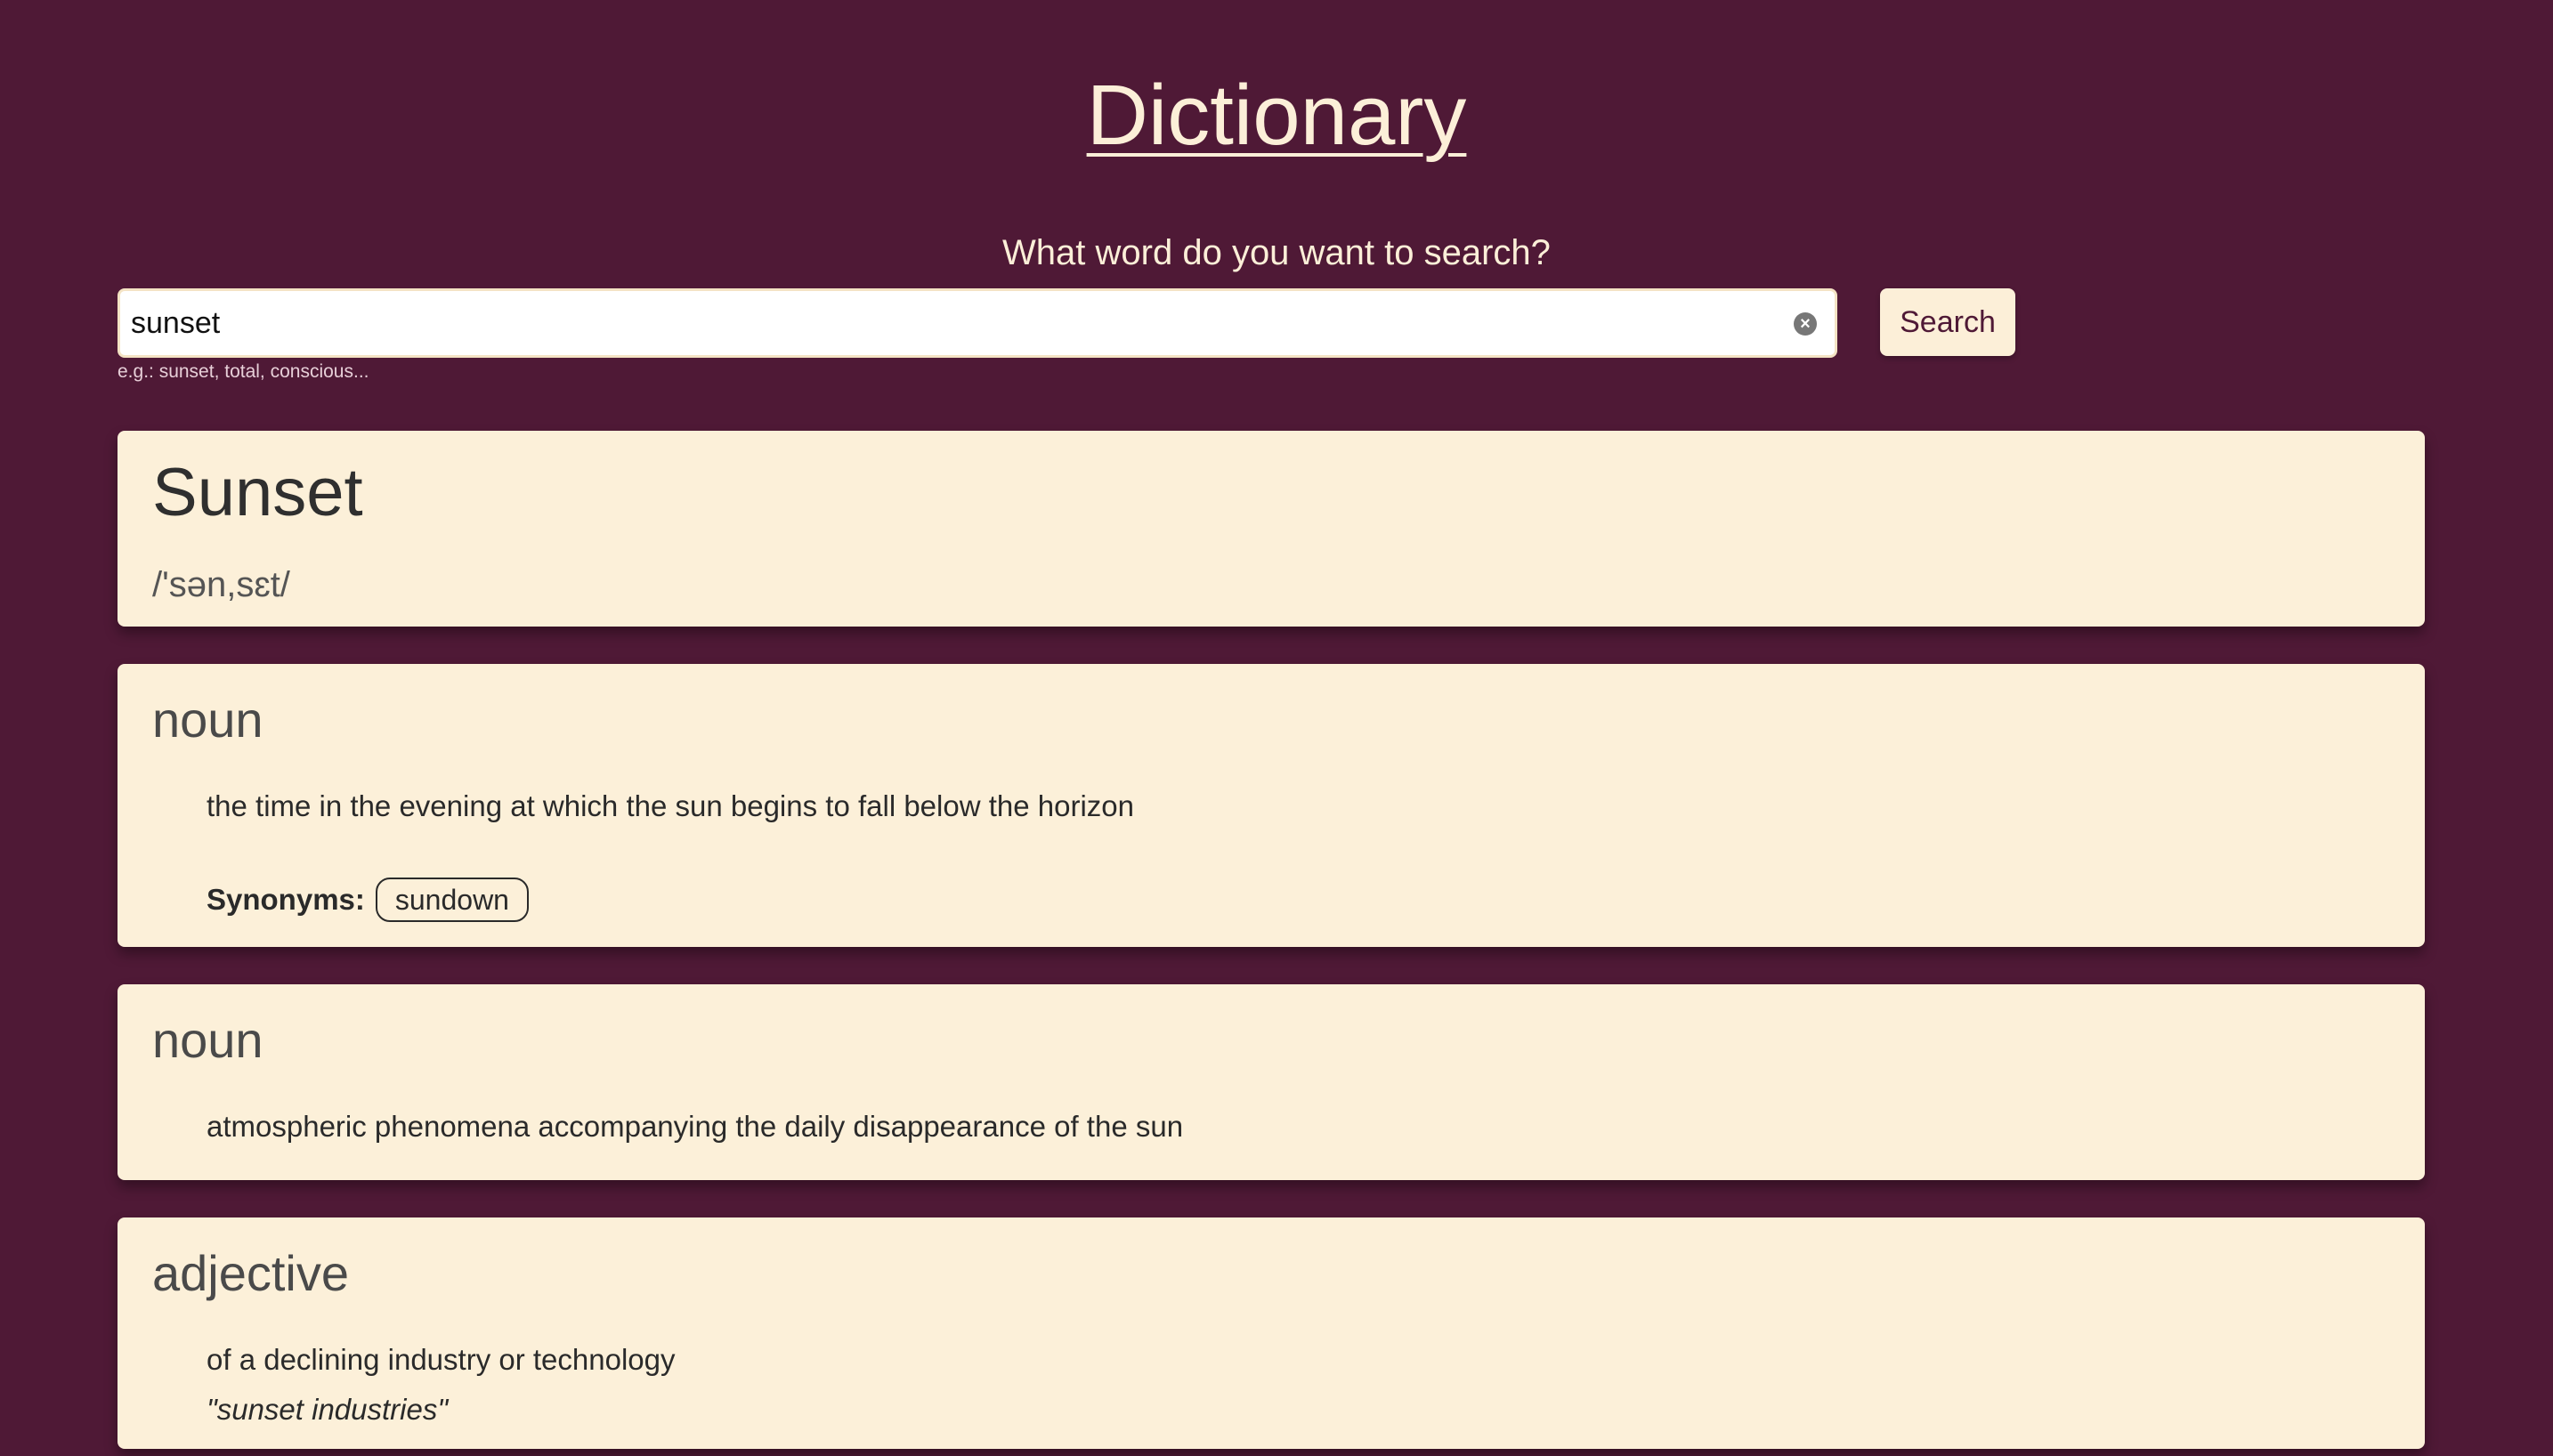 Image resolution: width=2553 pixels, height=1456 pixels. What do you see at coordinates (441, 1359) in the screenshot?
I see `definition: of a declining industry or technology` at bounding box center [441, 1359].